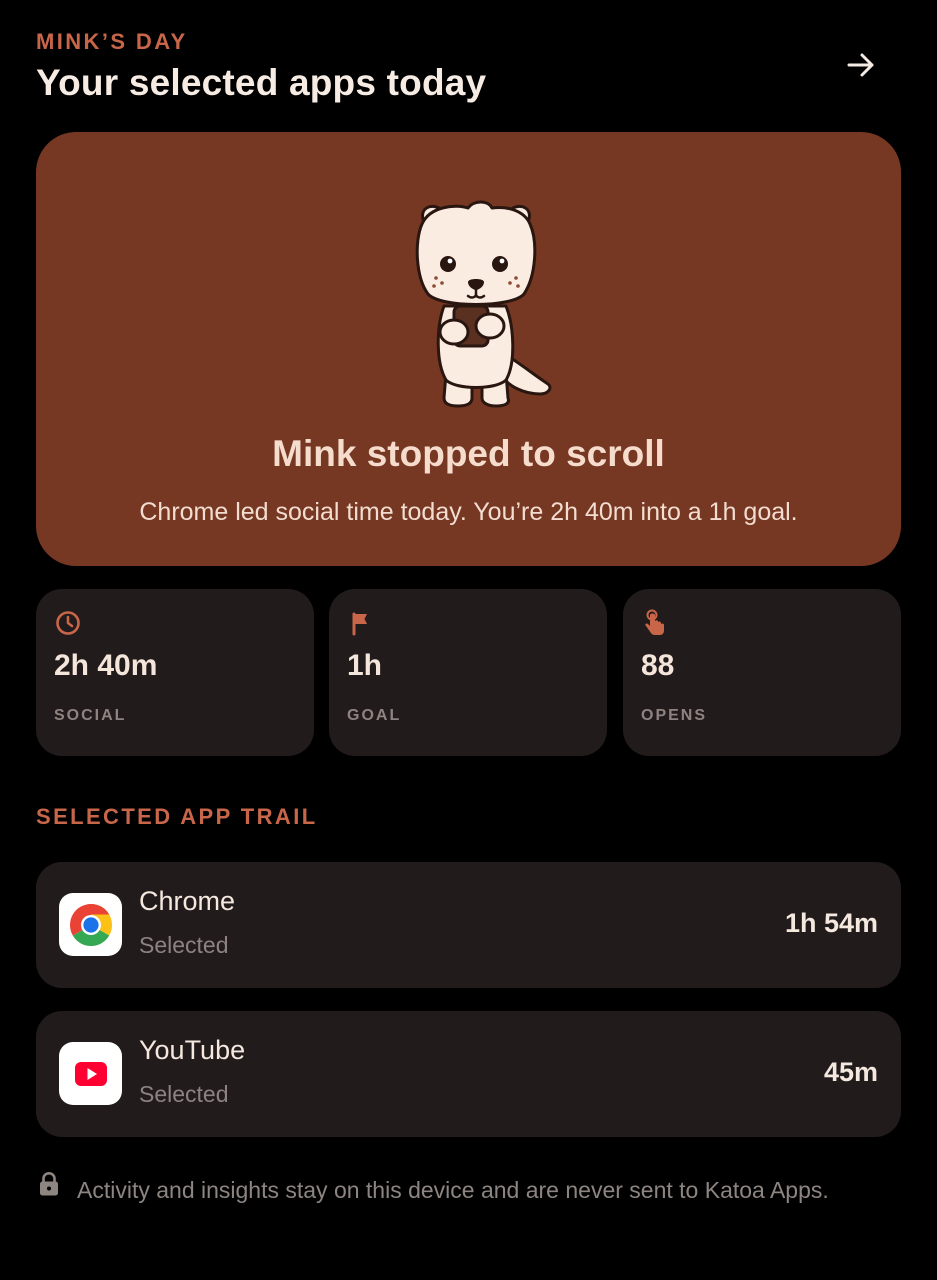 Image resolution: width=937 pixels, height=1280 pixels. What do you see at coordinates (658, 665) in the screenshot?
I see `stat-value-opens: 88` at bounding box center [658, 665].